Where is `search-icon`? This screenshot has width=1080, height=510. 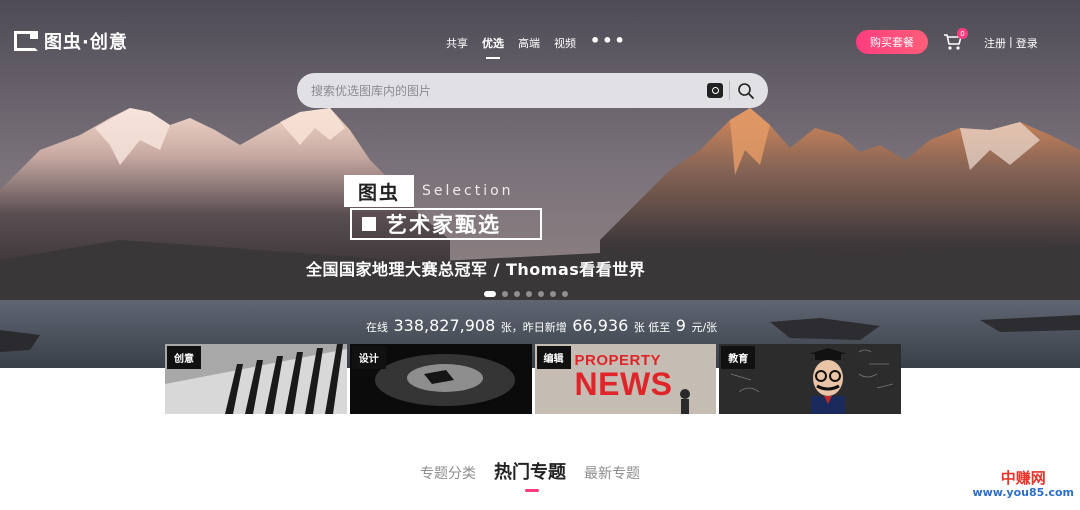 search-icon is located at coordinates (746, 91).